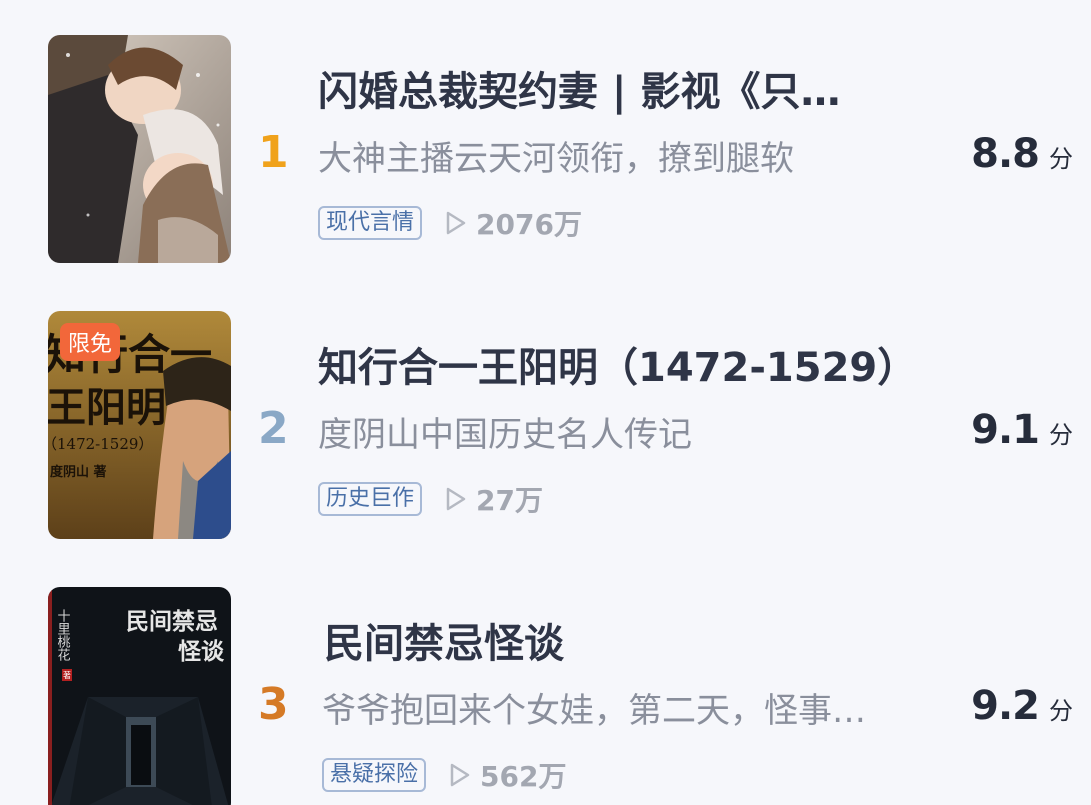 The width and height of the screenshot is (1091, 805). Describe the element at coordinates (107, 407) in the screenshot. I see `cover-title-2: 王阳明` at that location.